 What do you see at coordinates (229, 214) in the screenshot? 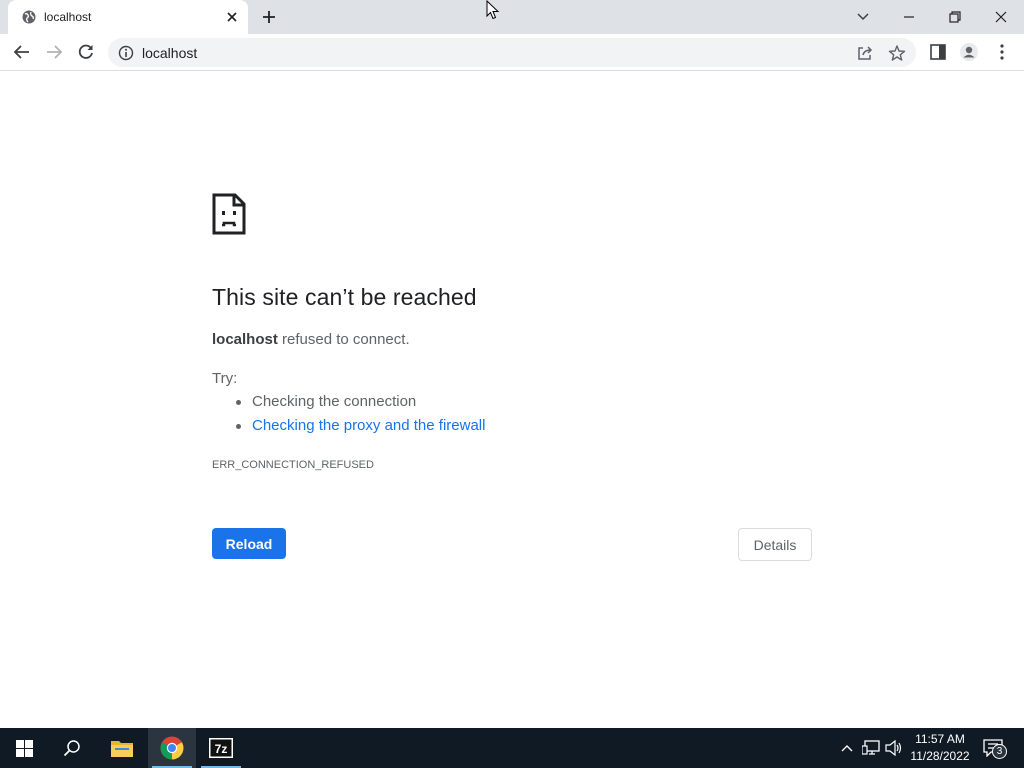
I see `sad-page-icon` at bounding box center [229, 214].